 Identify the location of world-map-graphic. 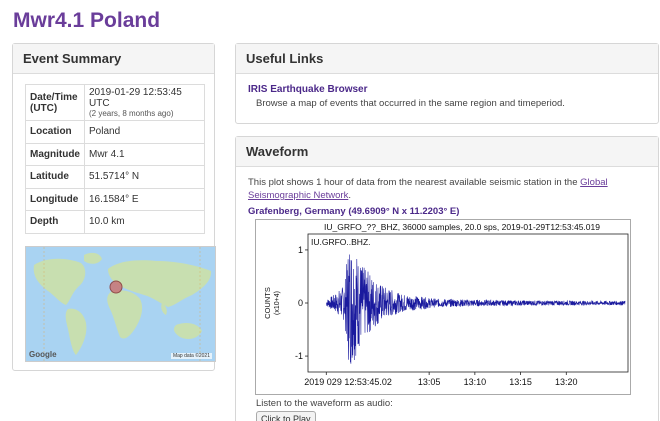
(120, 304).